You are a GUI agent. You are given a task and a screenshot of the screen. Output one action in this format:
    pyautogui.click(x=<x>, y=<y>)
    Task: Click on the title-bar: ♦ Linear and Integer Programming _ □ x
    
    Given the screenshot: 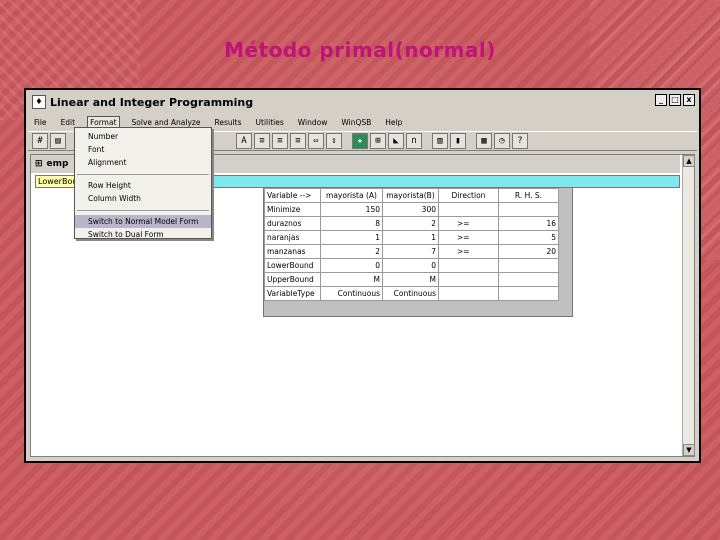 What is the action you would take?
    pyautogui.click(x=362, y=102)
    